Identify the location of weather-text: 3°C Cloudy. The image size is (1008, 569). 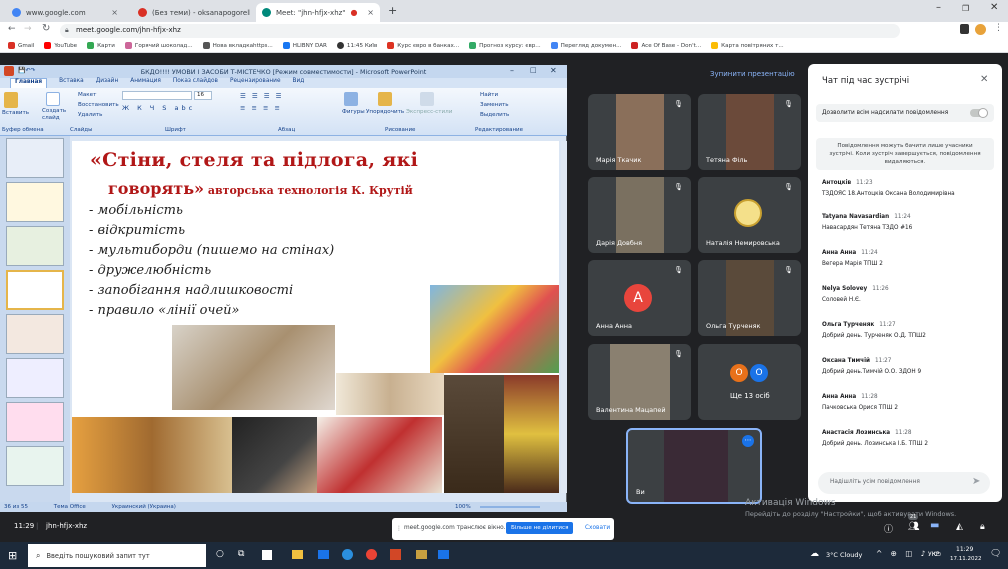
(844, 555).